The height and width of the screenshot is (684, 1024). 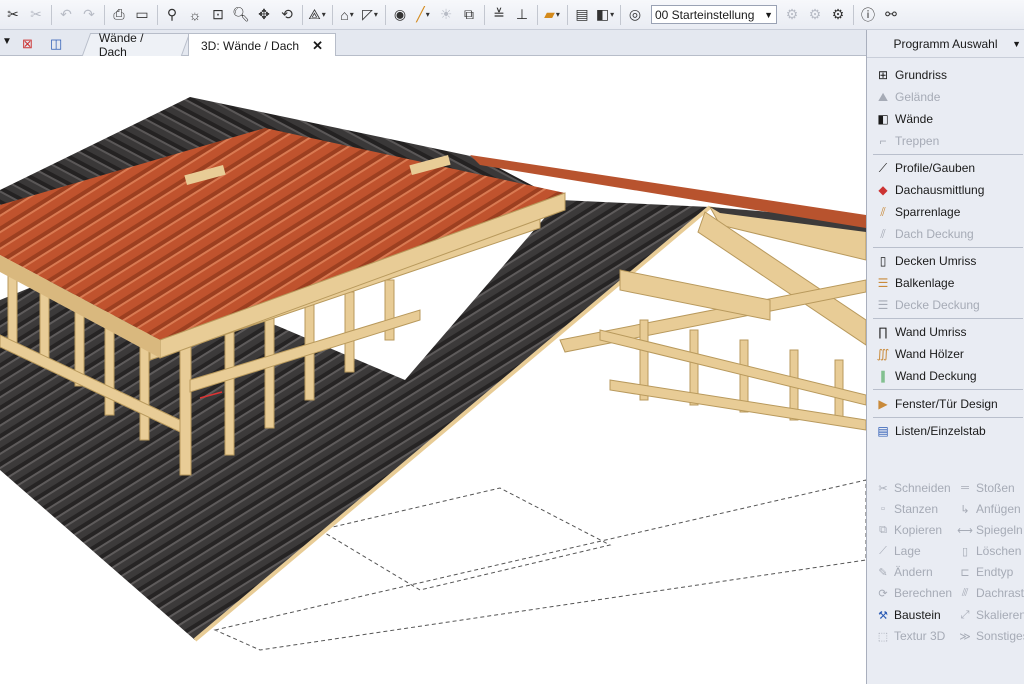 I want to click on program-fenster-tuer-design: ▶ Fenster/Tür Design, so click(x=936, y=404).